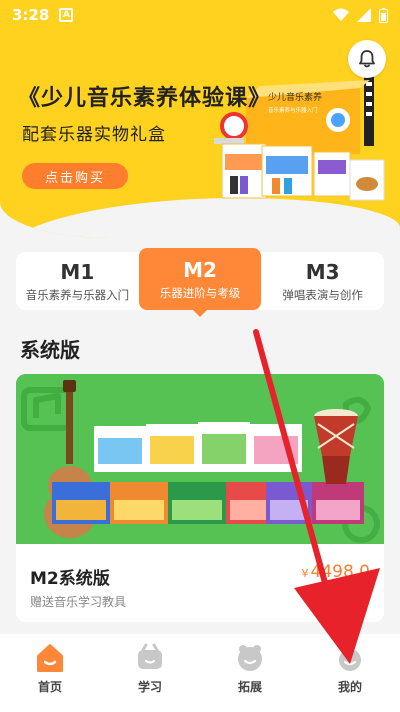  I want to click on level-desc: 弹唱表演与创作, so click(322, 294).